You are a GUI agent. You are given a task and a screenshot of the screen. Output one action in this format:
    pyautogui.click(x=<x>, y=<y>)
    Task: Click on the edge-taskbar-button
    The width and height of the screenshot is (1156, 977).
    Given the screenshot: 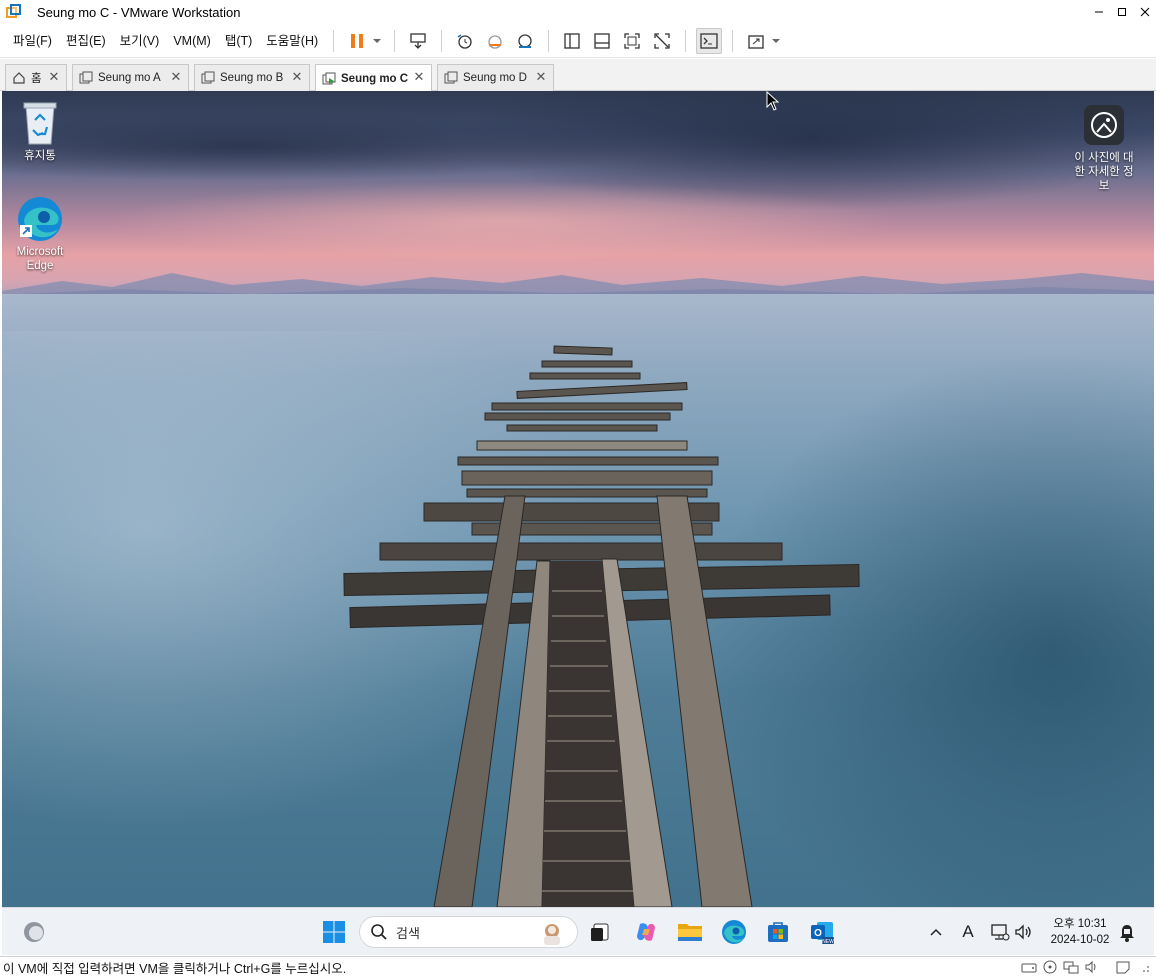 What is the action you would take?
    pyautogui.click(x=734, y=932)
    